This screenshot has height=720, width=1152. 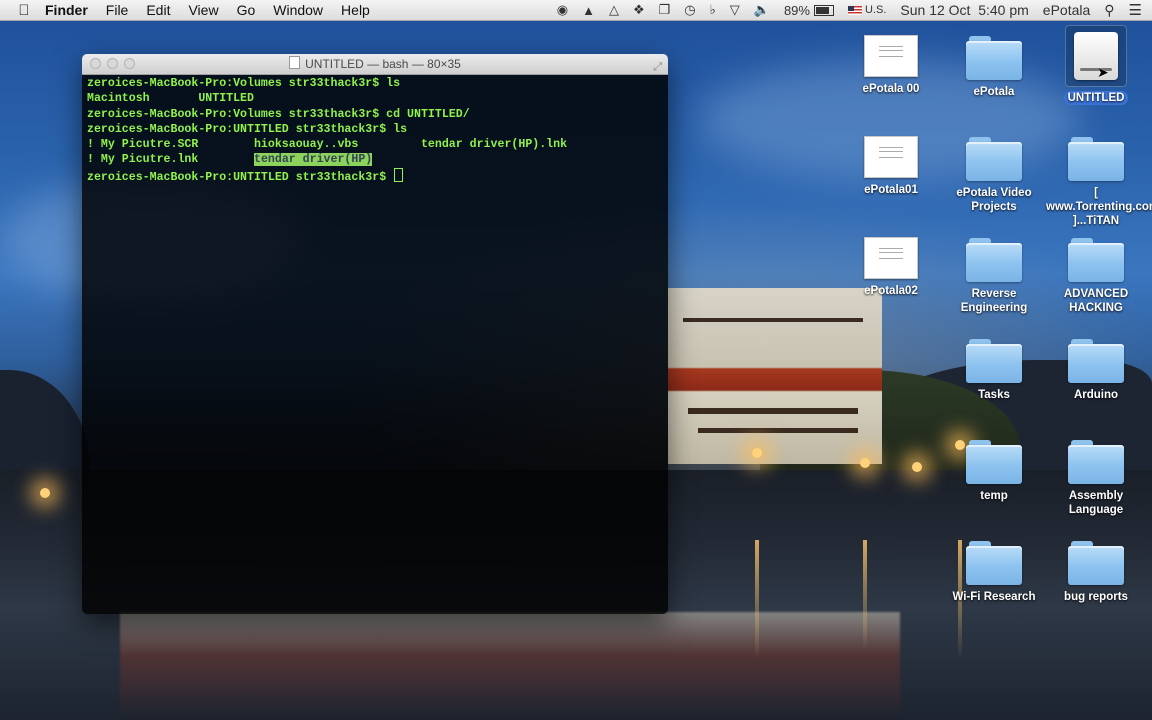 I want to click on record-icon: ◉, so click(x=562, y=10).